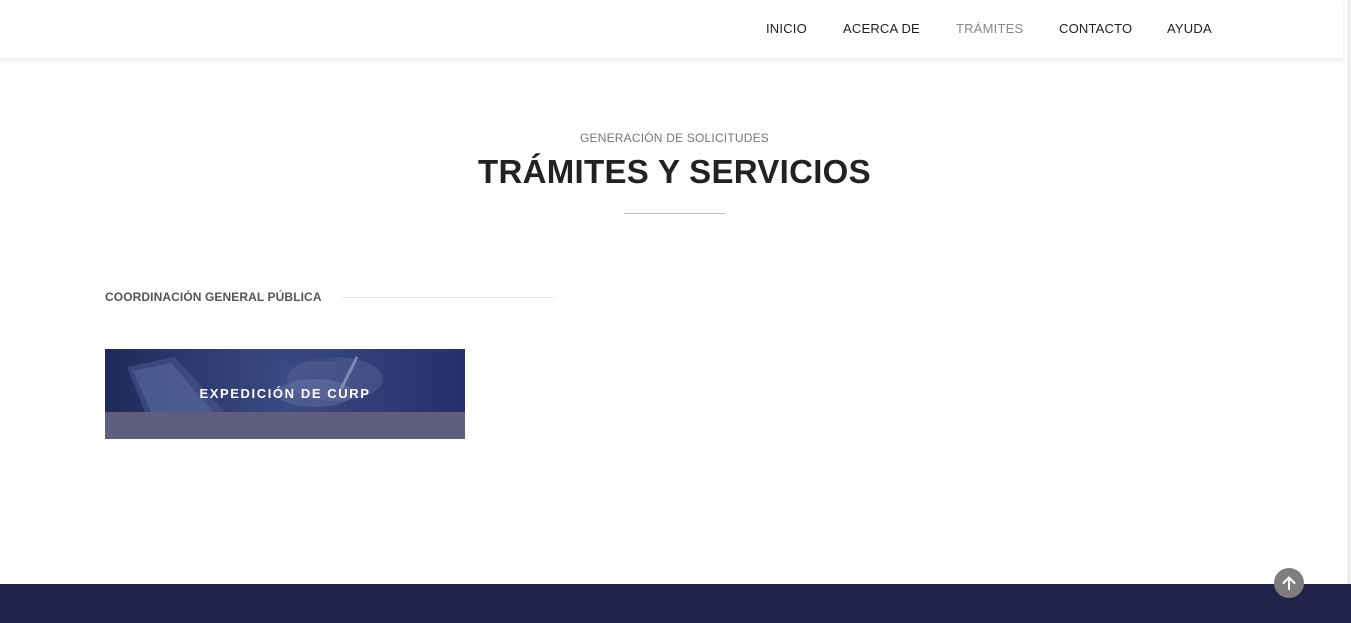 This screenshot has height=623, width=1351. I want to click on site-footer, so click(675, 603).